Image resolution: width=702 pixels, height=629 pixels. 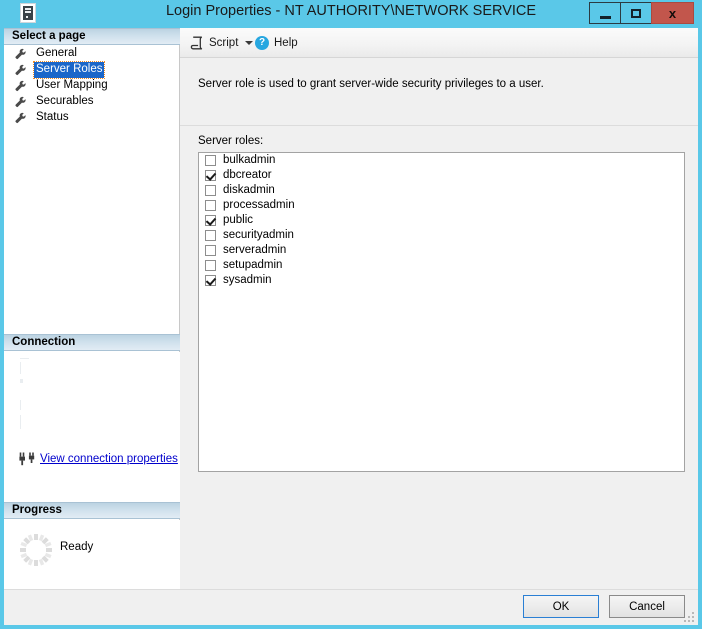 What do you see at coordinates (97, 102) in the screenshot?
I see `sidebar-item-securables: Securables` at bounding box center [97, 102].